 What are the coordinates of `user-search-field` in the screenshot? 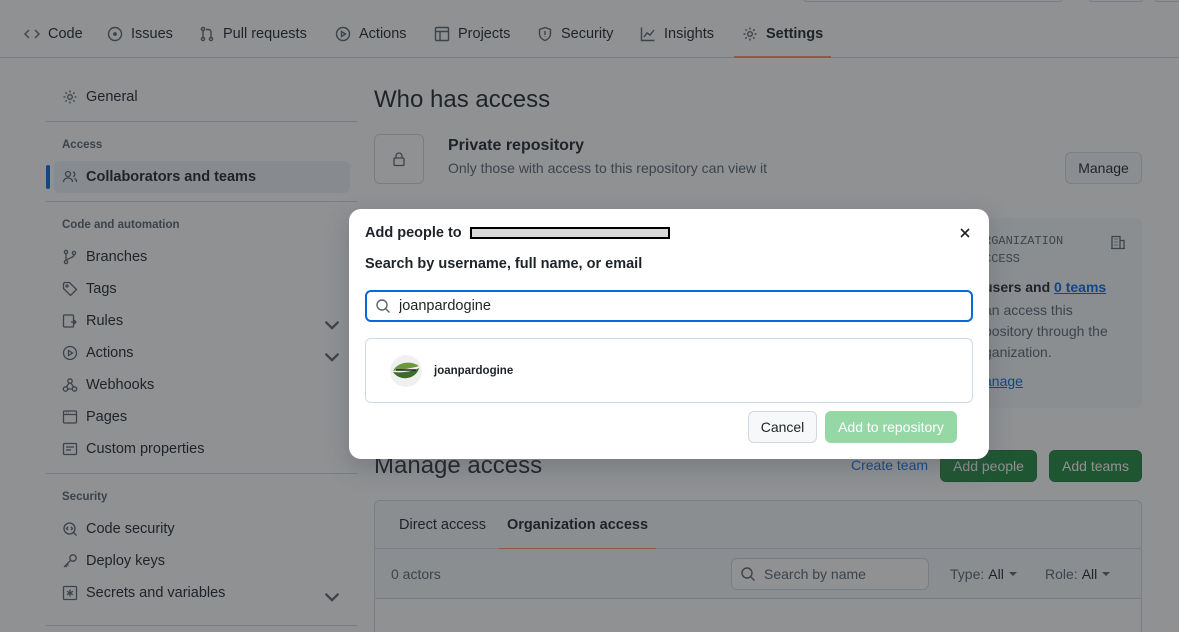 It's located at (669, 306).